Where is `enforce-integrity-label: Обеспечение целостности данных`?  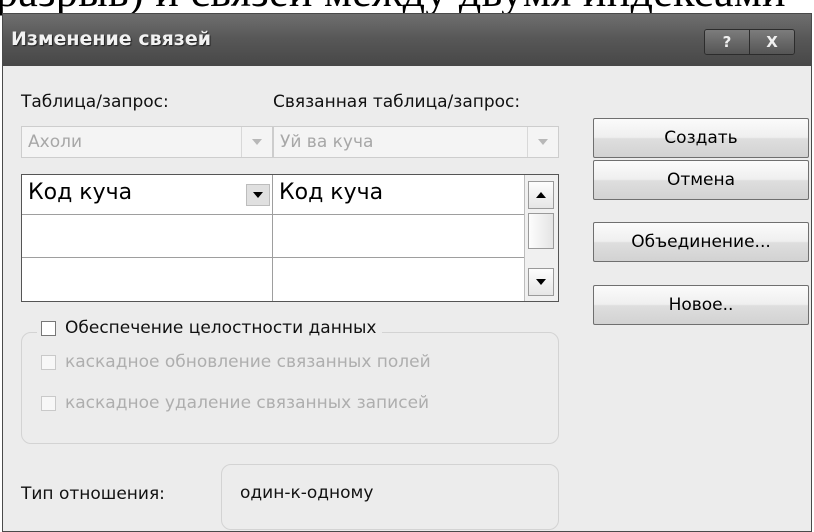 enforce-integrity-label: Обеспечение целостности данных is located at coordinates (221, 328).